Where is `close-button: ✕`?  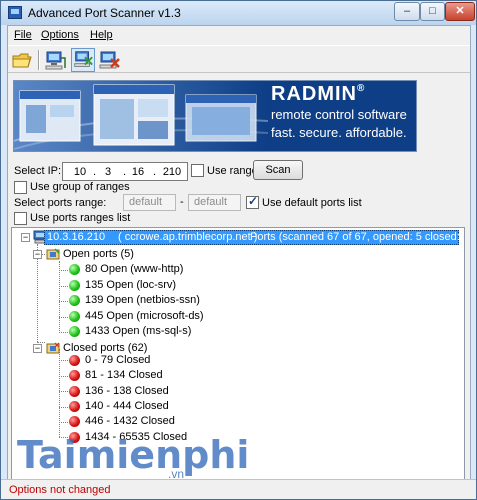 close-button: ✕ is located at coordinates (460, 11).